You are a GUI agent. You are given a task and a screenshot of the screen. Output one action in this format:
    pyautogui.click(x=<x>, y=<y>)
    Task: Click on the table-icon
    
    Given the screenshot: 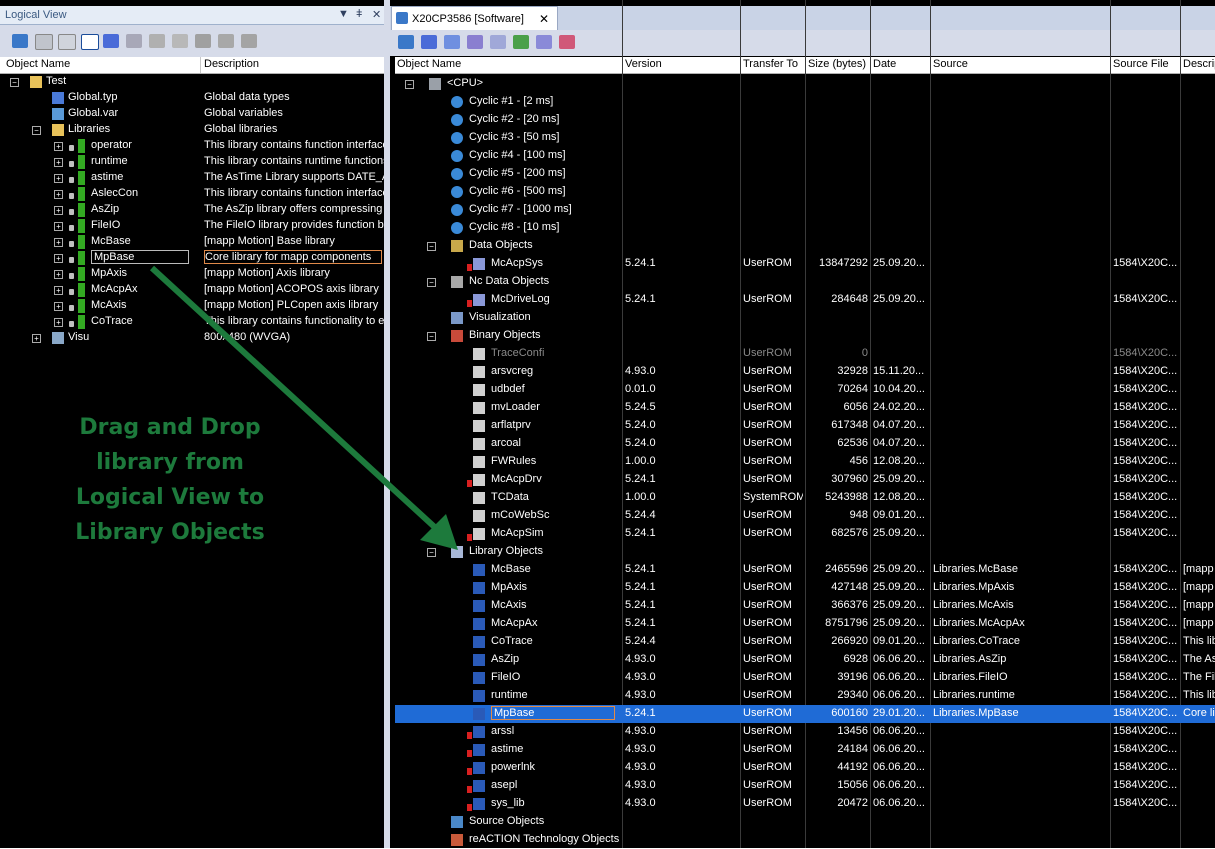 What is the action you would take?
    pyautogui.click(x=67, y=42)
    